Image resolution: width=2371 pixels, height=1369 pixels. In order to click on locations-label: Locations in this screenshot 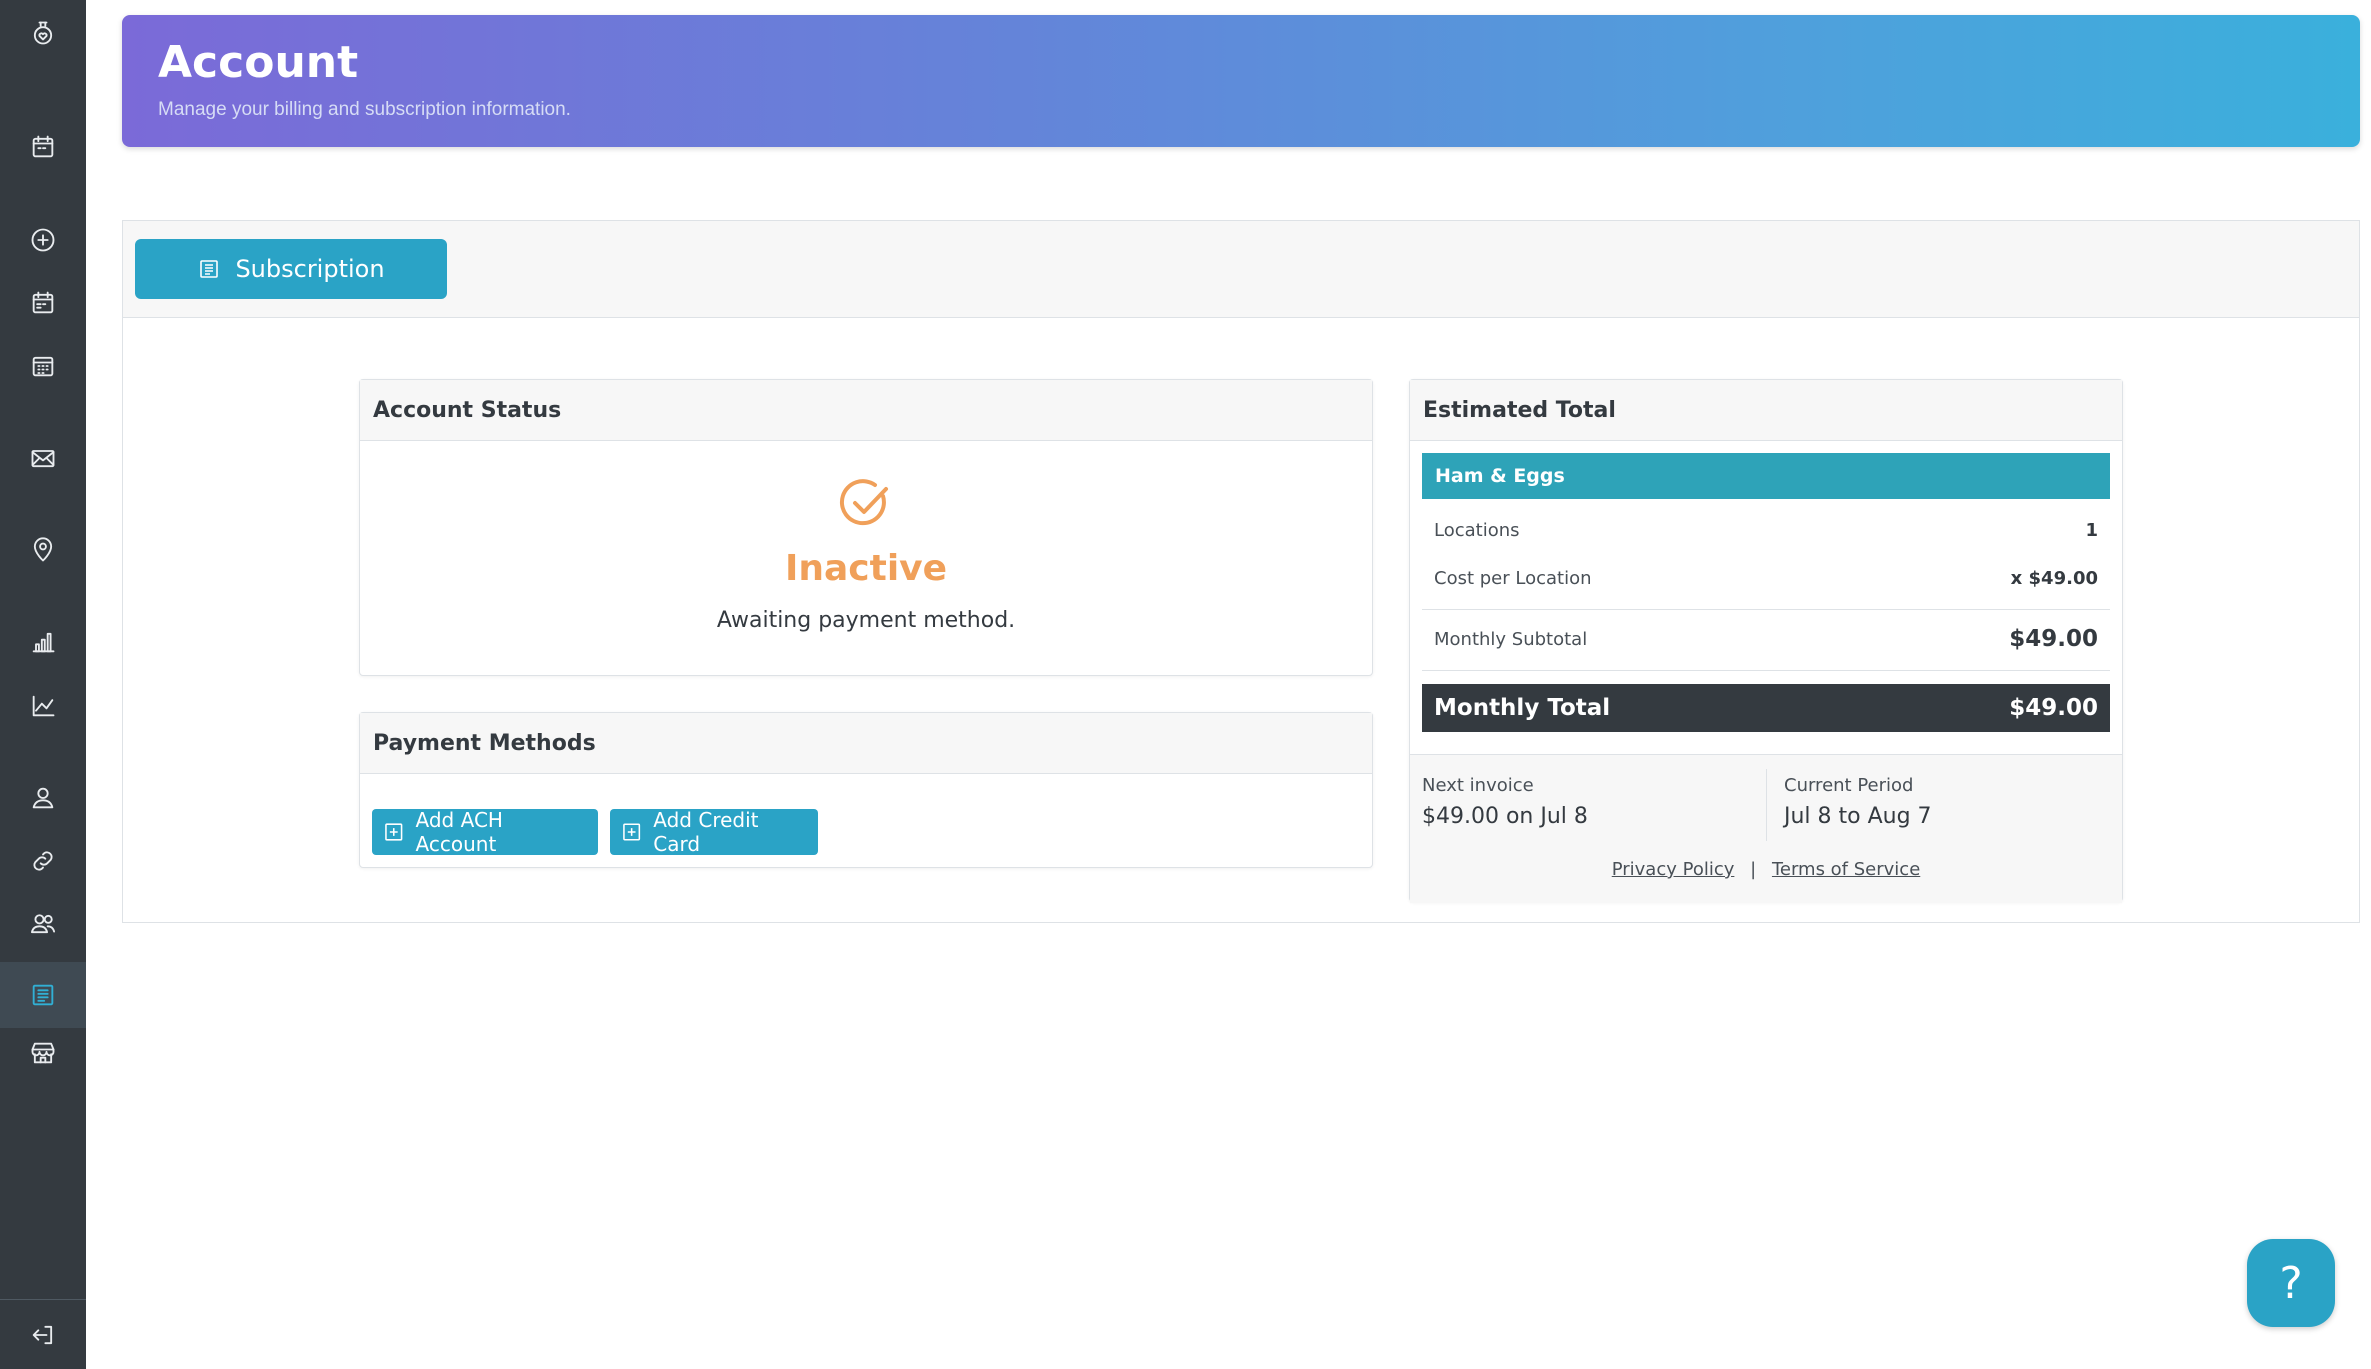, I will do `click(1477, 530)`.